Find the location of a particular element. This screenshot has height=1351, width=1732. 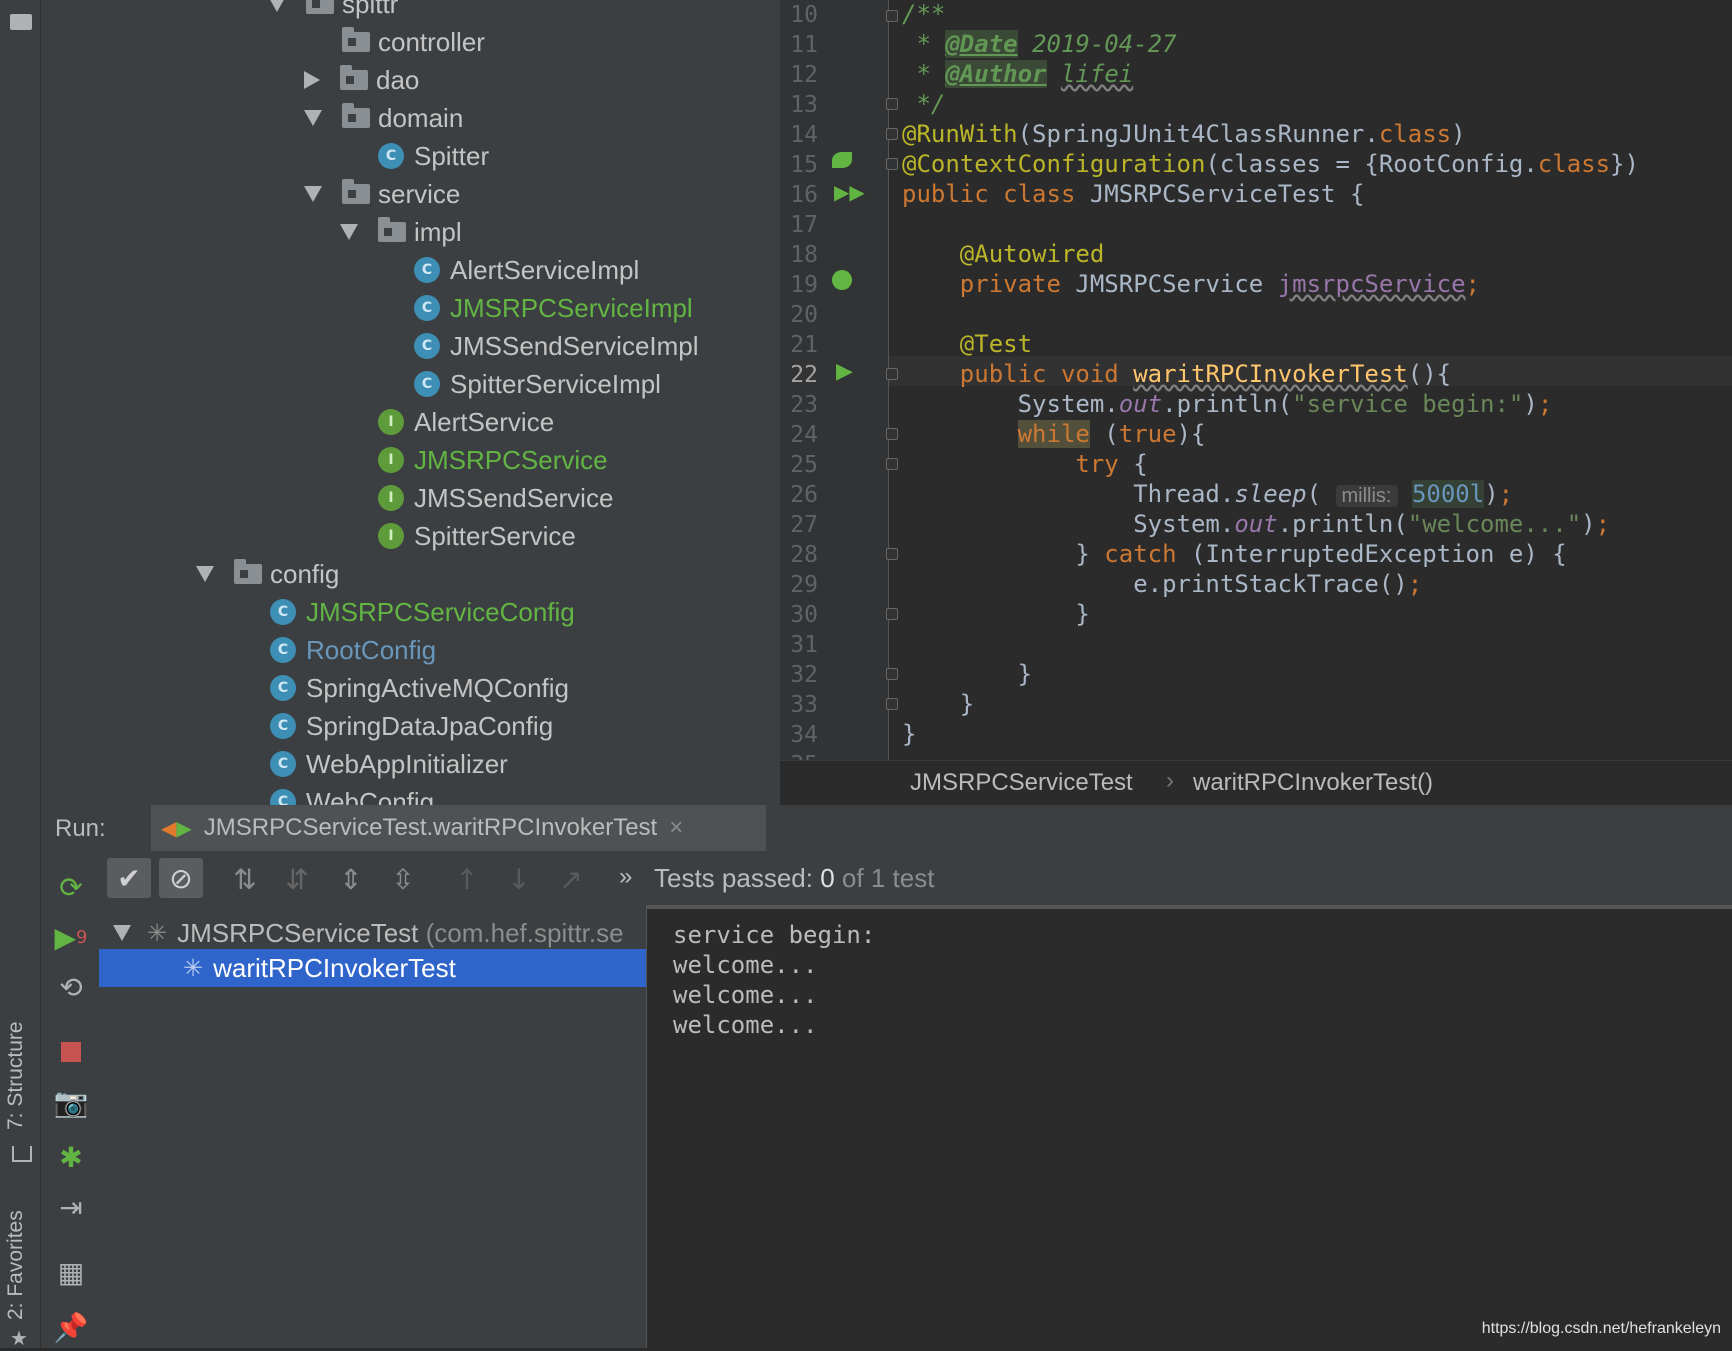

line-number: 17 is located at coordinates (804, 225).